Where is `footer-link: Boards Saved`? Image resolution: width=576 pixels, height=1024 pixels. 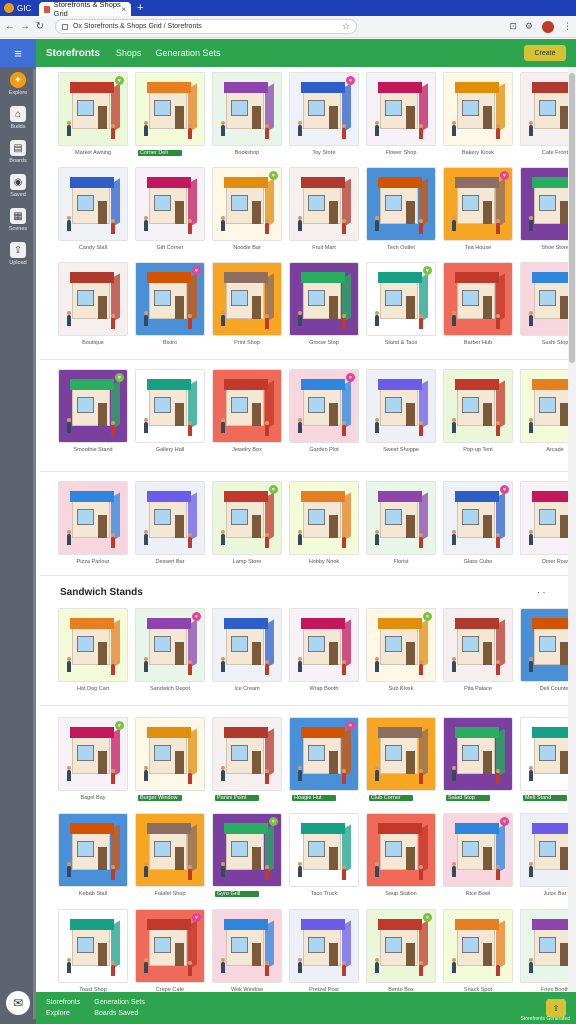 footer-link: Boards Saved is located at coordinates (119, 1013).